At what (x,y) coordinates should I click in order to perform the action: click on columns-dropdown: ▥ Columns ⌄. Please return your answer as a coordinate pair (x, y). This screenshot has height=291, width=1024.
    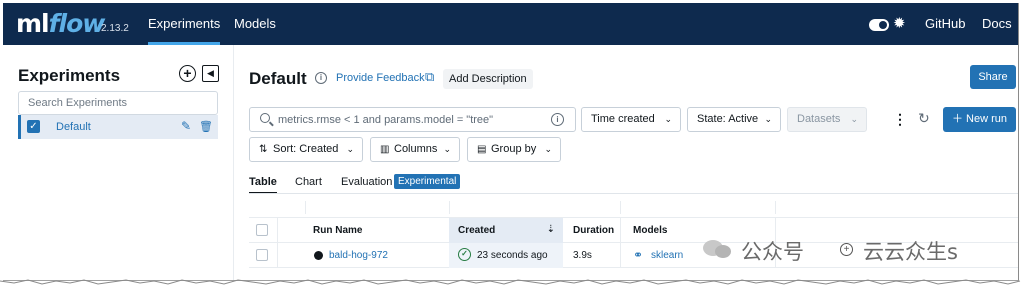
    Looking at the image, I should click on (415, 149).